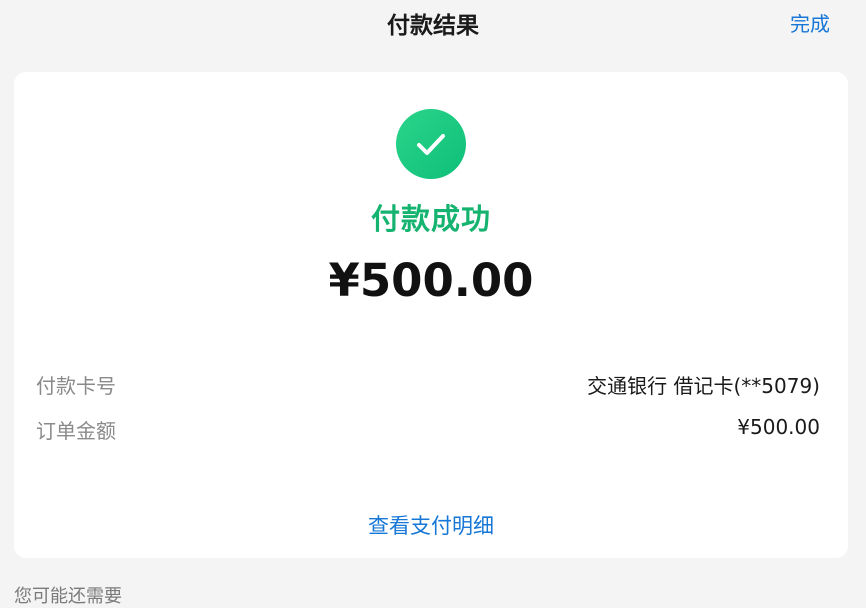  Describe the element at coordinates (703, 386) in the screenshot. I see `card-number-value: 交通银行 借记卡(**5079)` at that location.